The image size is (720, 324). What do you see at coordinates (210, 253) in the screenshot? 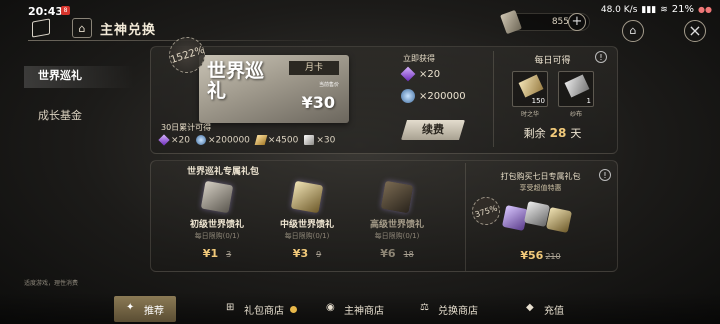
I see `pack-current-price: ¥1` at bounding box center [210, 253].